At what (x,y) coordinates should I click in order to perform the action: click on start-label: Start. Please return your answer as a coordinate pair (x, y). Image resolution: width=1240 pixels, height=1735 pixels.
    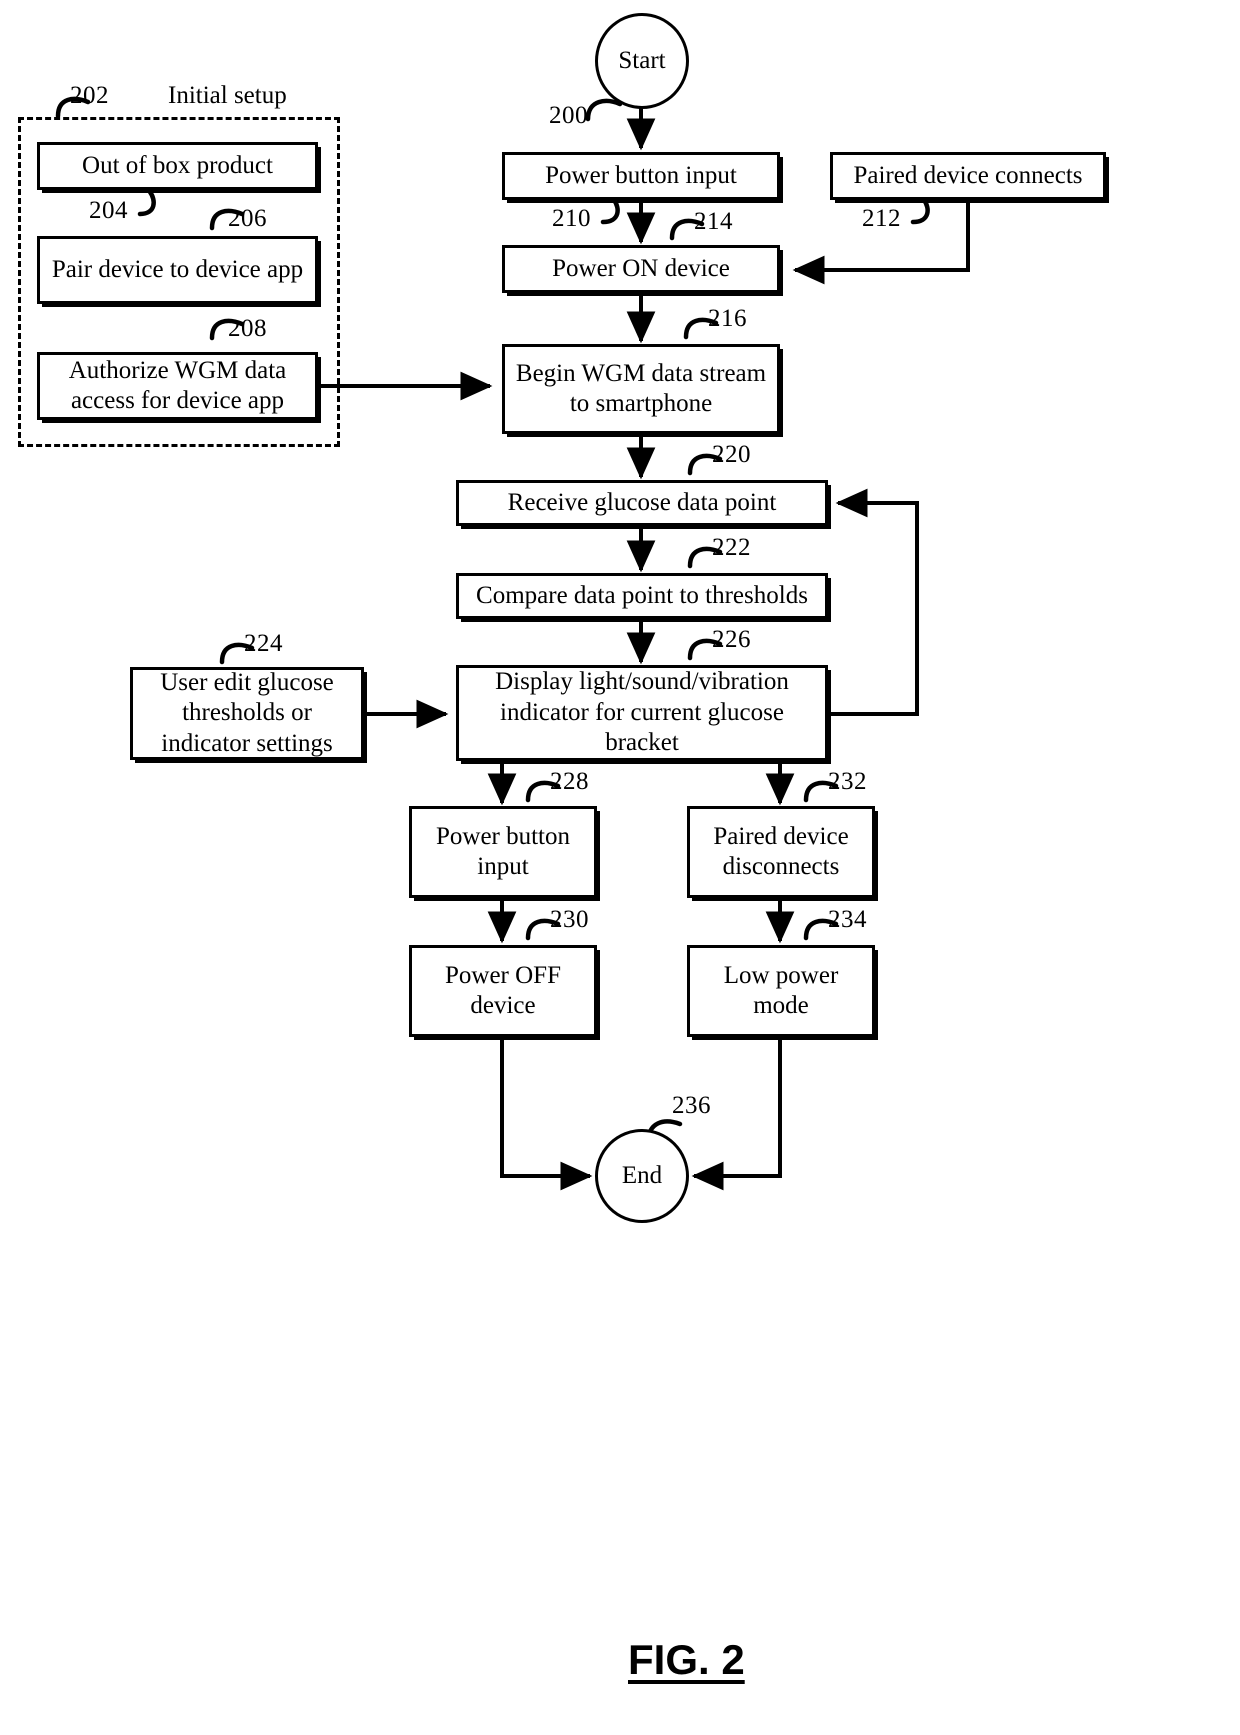
    Looking at the image, I should click on (642, 60).